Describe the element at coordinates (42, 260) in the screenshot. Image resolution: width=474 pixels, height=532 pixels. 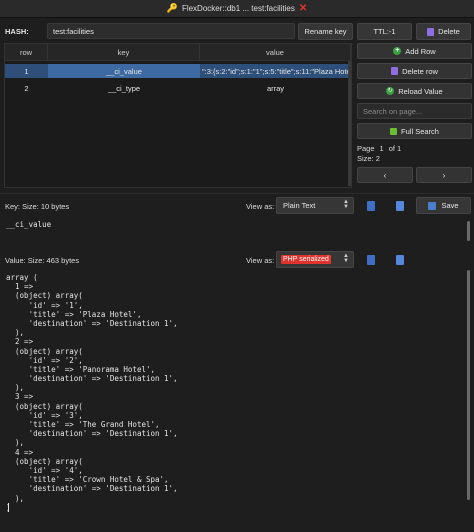
I see `value-size-label: Value: Size: 463 bytes` at that location.